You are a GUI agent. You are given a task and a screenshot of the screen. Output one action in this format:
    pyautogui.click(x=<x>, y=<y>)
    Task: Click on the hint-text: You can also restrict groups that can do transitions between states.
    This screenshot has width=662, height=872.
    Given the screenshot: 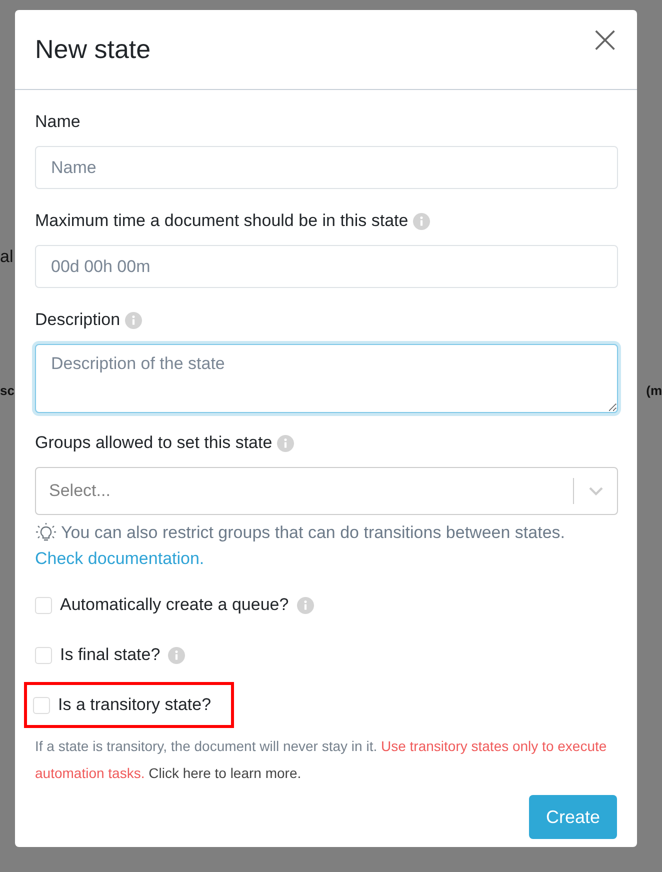 What is the action you would take?
    pyautogui.click(x=313, y=533)
    